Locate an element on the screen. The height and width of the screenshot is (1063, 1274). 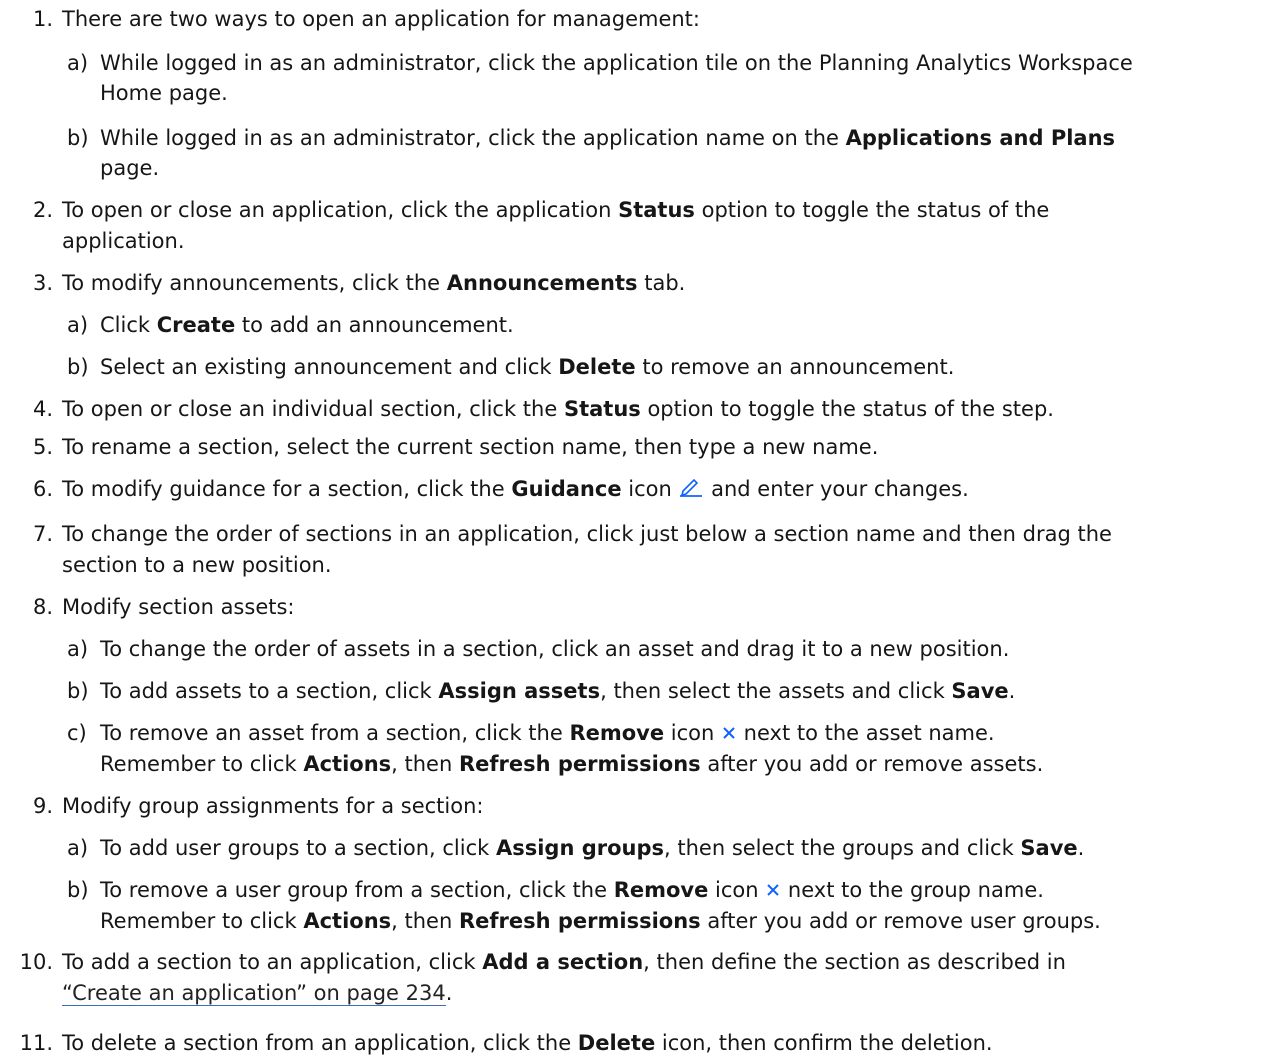
create-application-link: “Create an application” on page 234 is located at coordinates (254, 993).